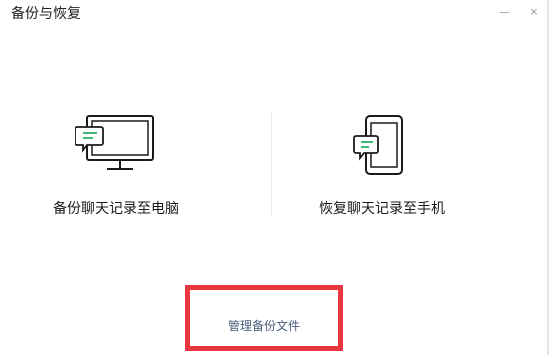 This screenshot has width=549, height=355. I want to click on close-button: ×, so click(534, 11).